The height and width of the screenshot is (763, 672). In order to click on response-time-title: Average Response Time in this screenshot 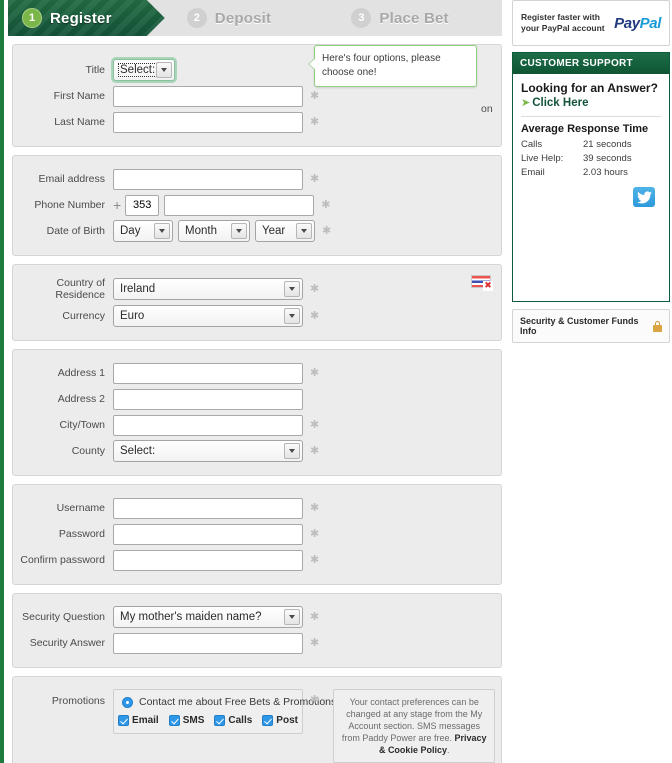, I will do `click(585, 129)`.